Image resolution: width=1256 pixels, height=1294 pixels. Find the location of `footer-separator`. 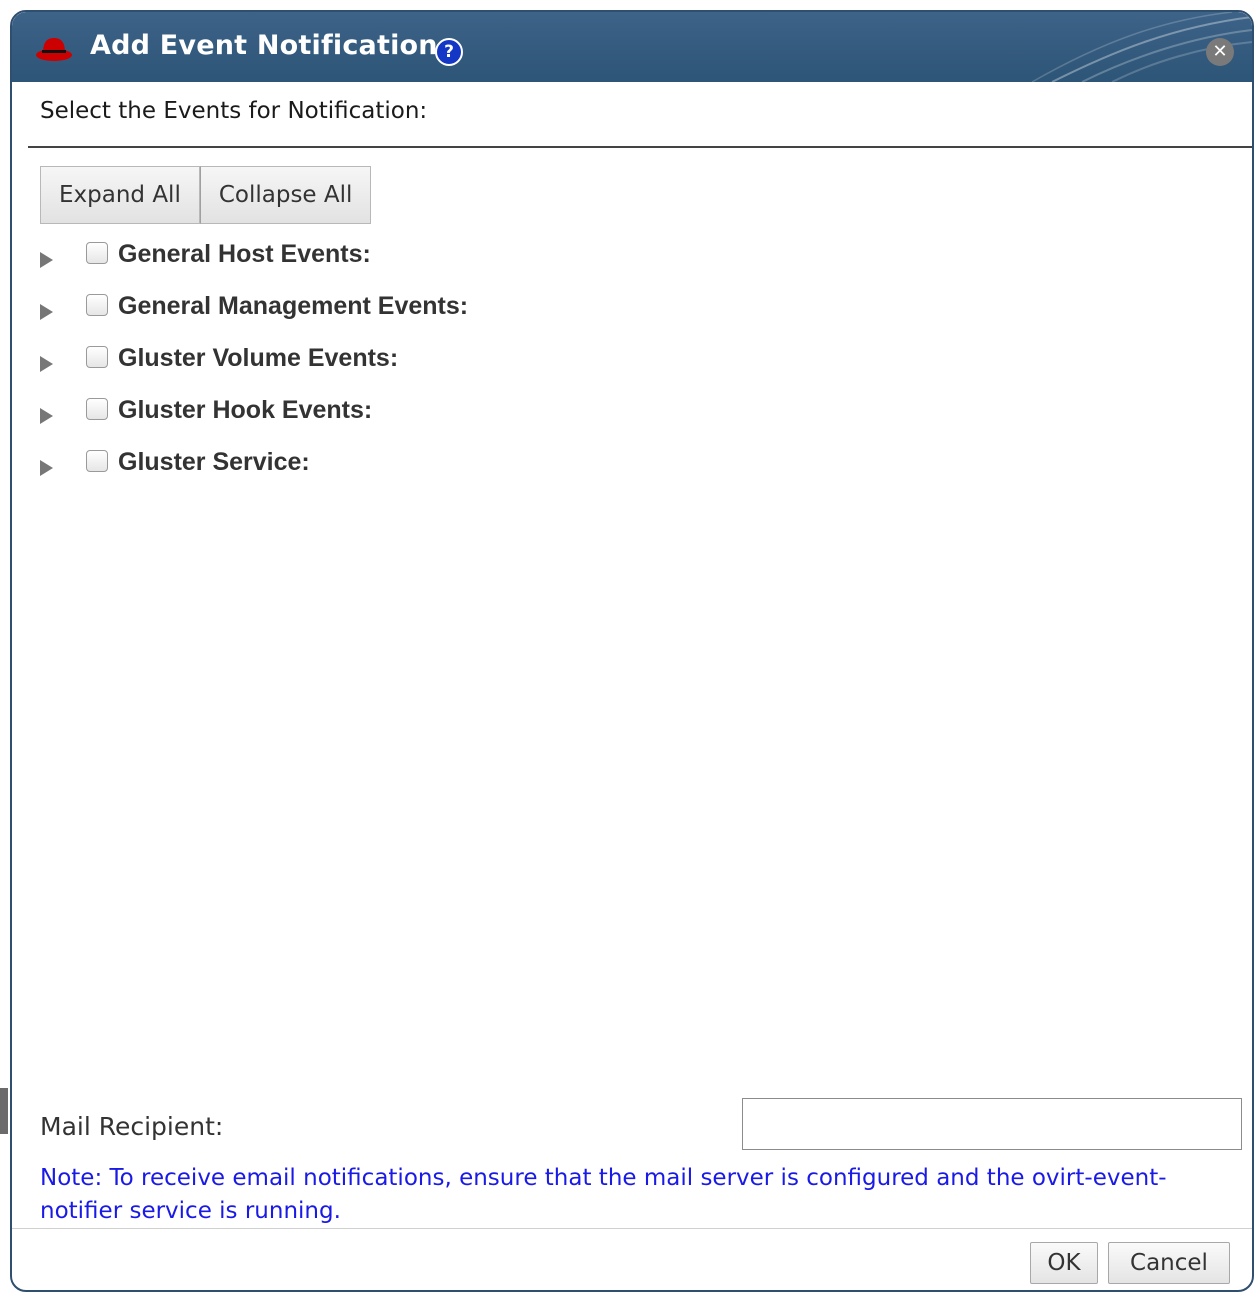

footer-separator is located at coordinates (632, 1228).